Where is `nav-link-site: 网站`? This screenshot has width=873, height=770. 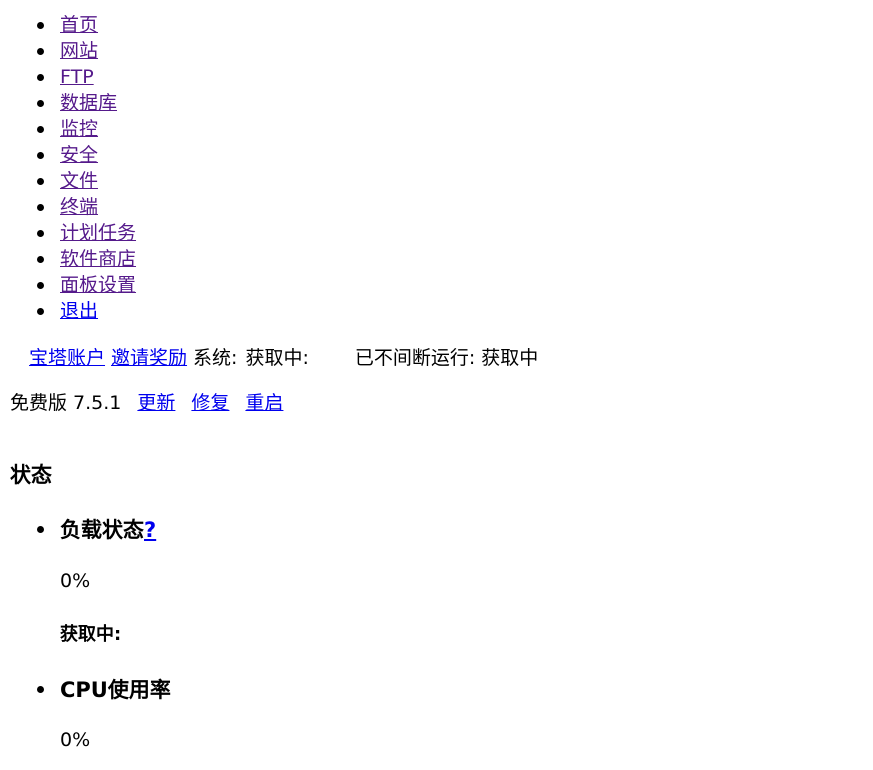 nav-link-site: 网站 is located at coordinates (79, 51).